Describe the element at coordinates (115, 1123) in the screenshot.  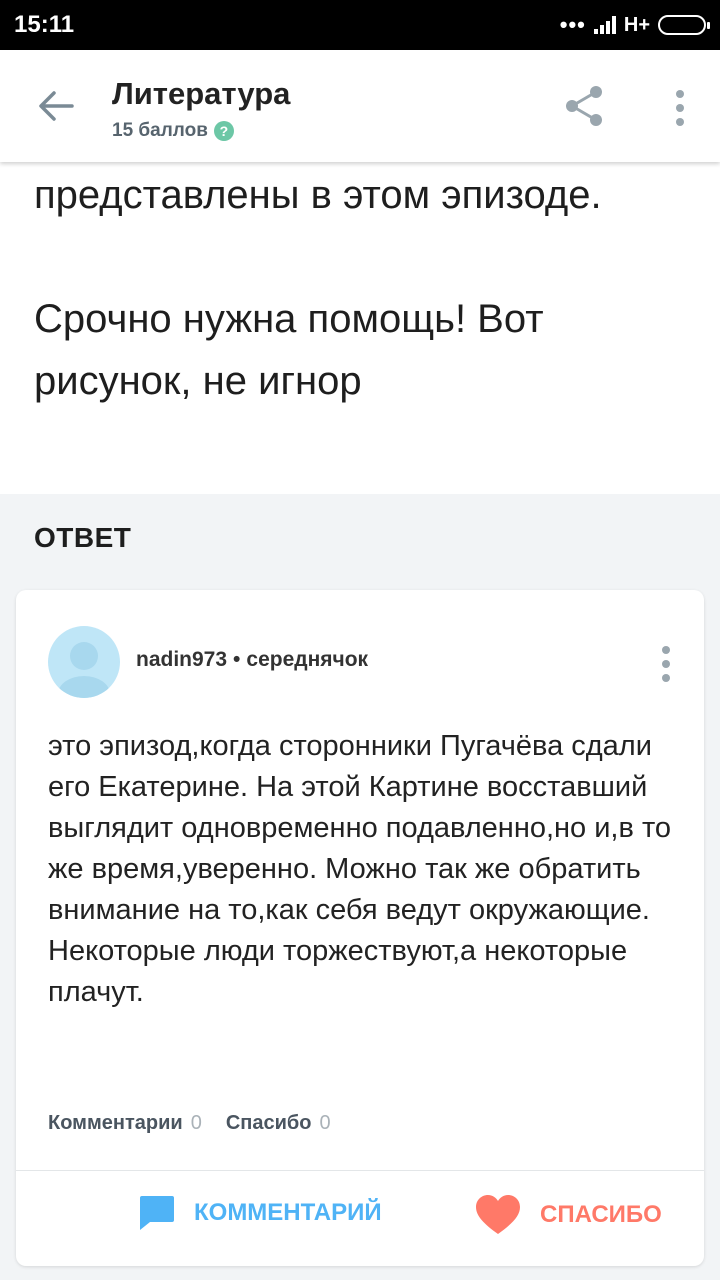
I see `comments-label: Комментарии` at that location.